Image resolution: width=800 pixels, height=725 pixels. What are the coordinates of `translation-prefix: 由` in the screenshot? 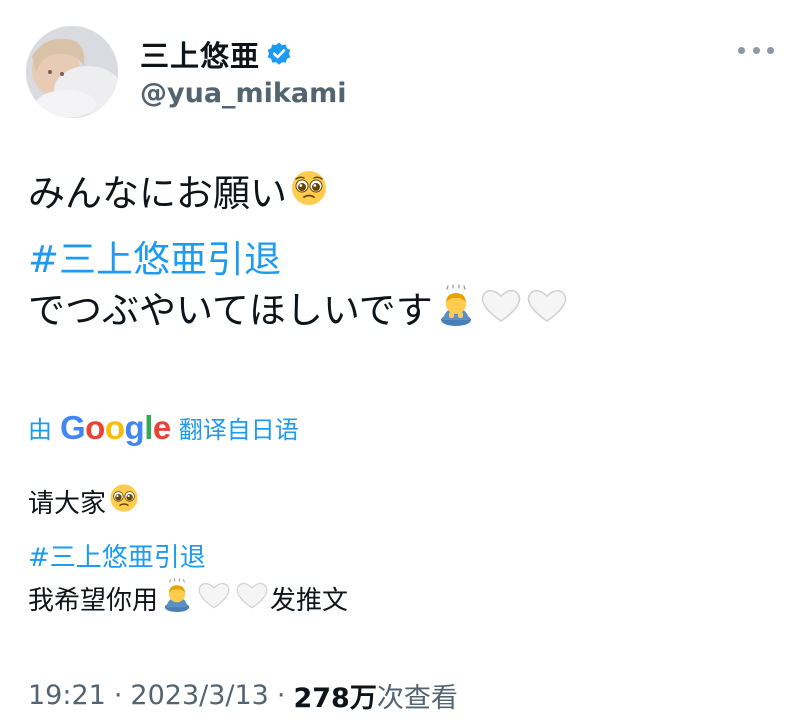 It's located at (40, 430).